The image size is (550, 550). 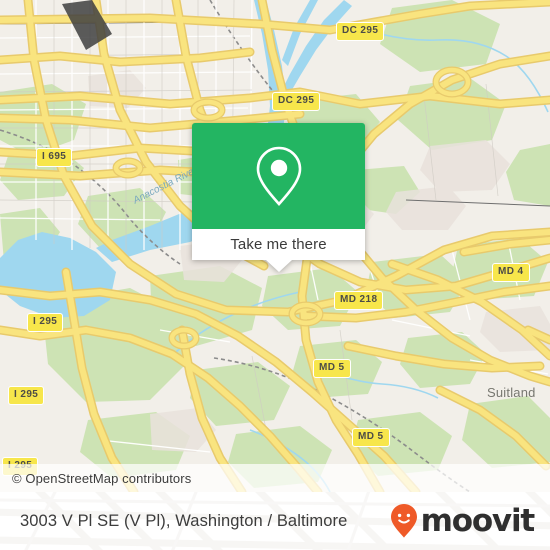 I want to click on map-attribution: © OpenStreetMap contributors, so click(x=275, y=478).